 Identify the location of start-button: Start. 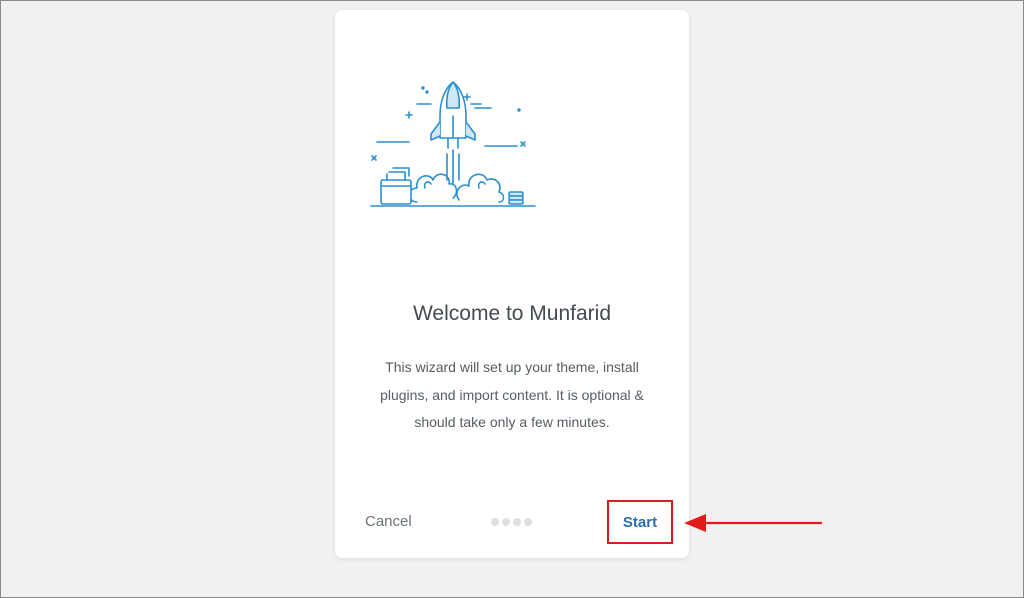
(640, 522).